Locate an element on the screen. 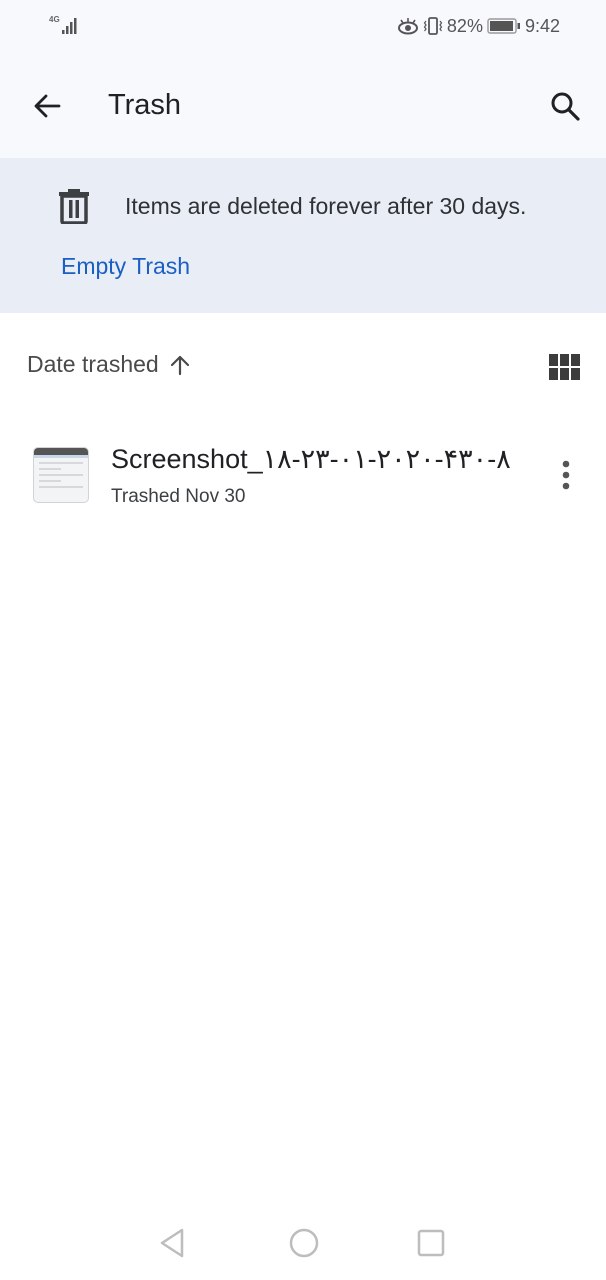 The width and height of the screenshot is (606, 1280). home-circle-icon is located at coordinates (304, 1243).